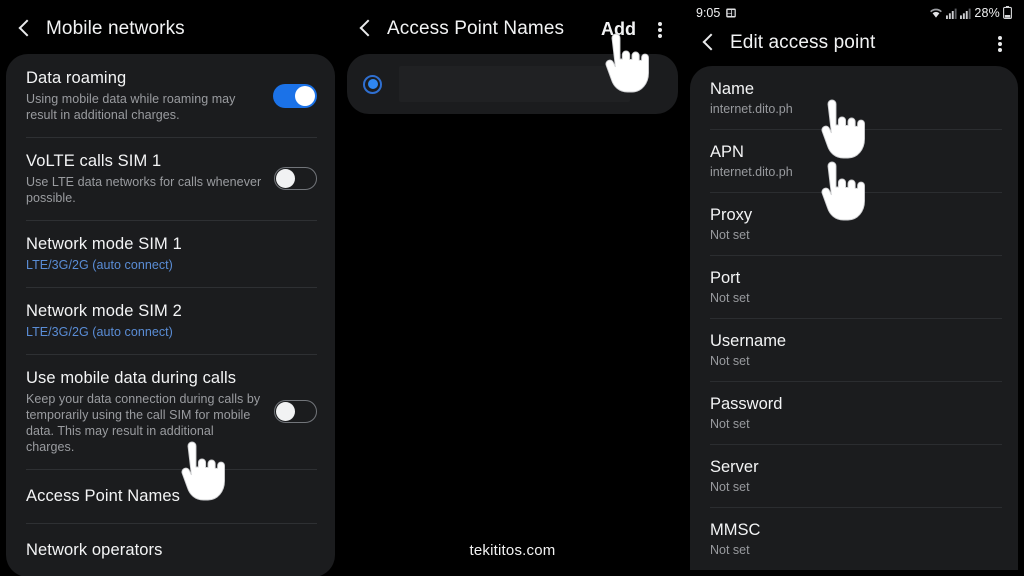  I want to click on field-label: Port, so click(725, 278).